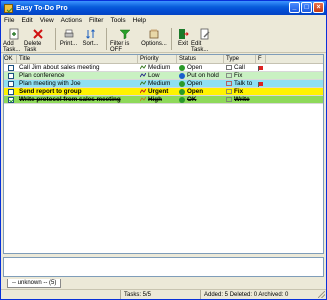  What do you see at coordinates (61, 294) in the screenshot?
I see `status-empty` at bounding box center [61, 294].